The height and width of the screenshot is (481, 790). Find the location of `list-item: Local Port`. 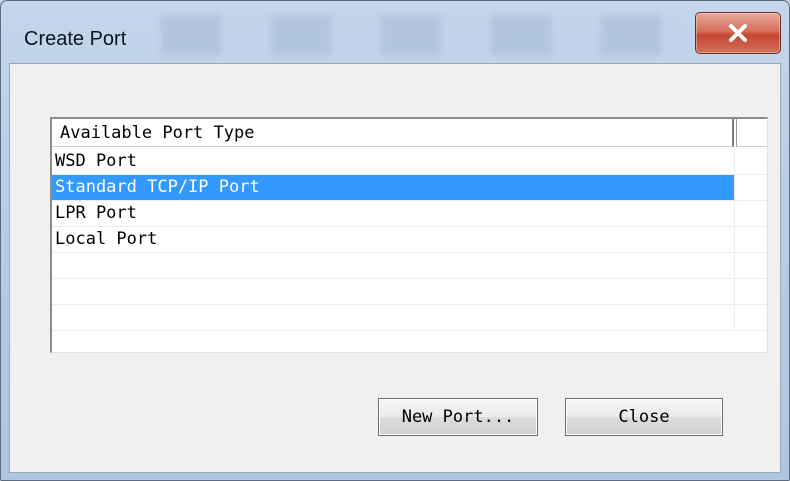

list-item: Local Port is located at coordinates (409, 240).